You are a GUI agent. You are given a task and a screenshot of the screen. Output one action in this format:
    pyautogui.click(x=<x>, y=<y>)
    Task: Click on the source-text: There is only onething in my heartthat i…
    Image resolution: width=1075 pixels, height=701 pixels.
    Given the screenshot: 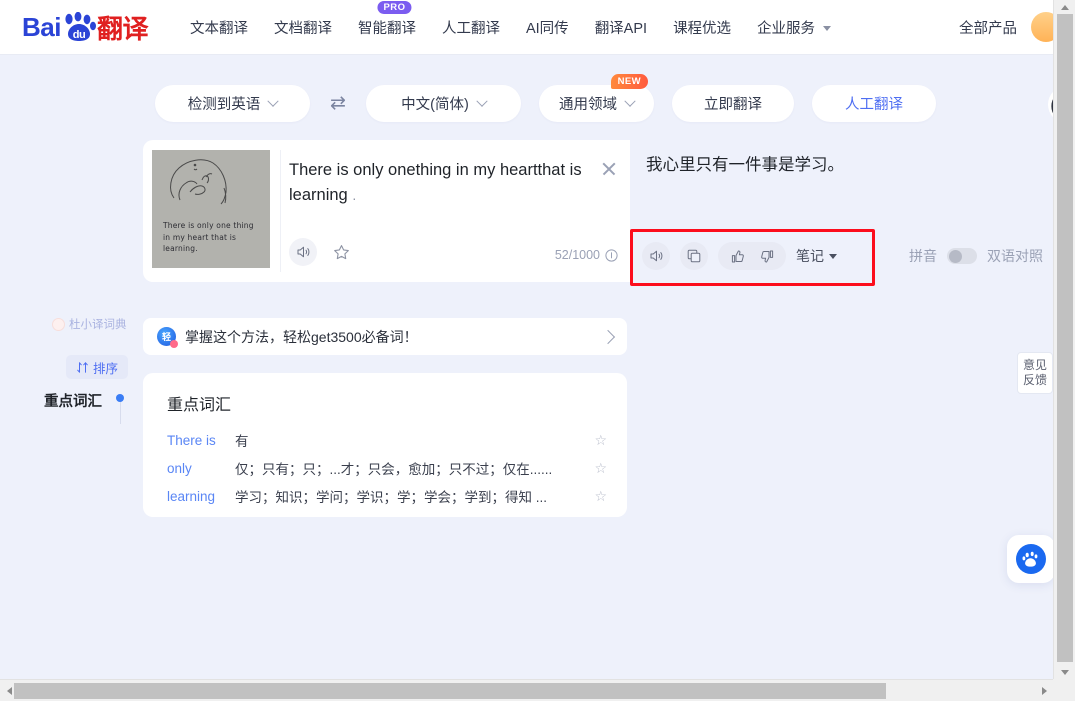 What is the action you would take?
    pyautogui.click(x=455, y=179)
    